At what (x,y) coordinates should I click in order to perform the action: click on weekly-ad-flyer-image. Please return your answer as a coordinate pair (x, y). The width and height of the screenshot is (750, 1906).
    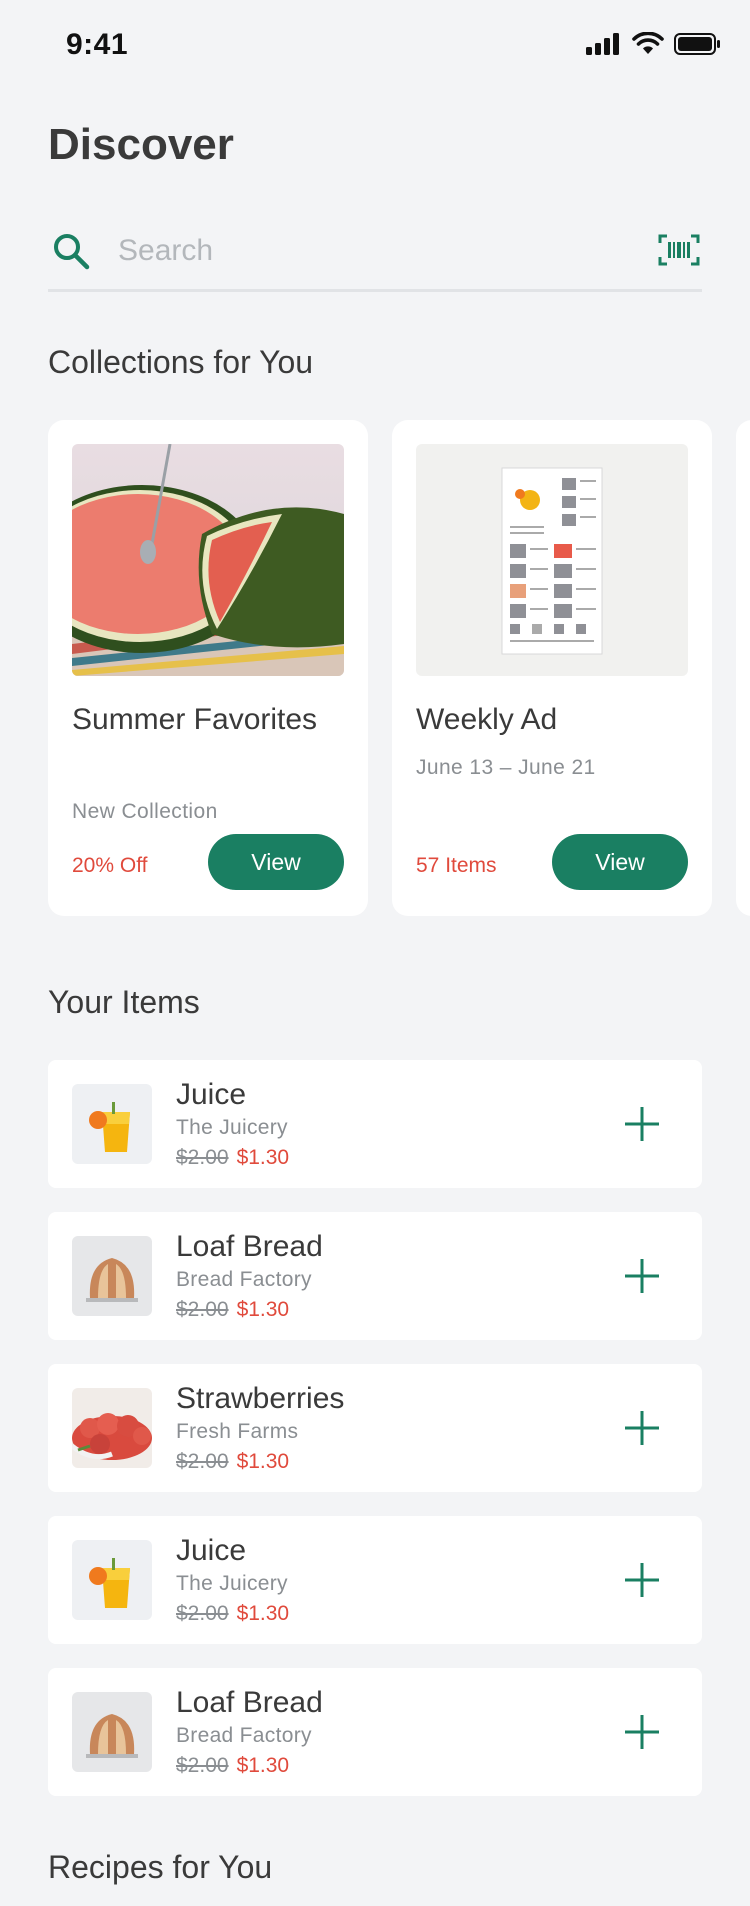
    Looking at the image, I should click on (552, 560).